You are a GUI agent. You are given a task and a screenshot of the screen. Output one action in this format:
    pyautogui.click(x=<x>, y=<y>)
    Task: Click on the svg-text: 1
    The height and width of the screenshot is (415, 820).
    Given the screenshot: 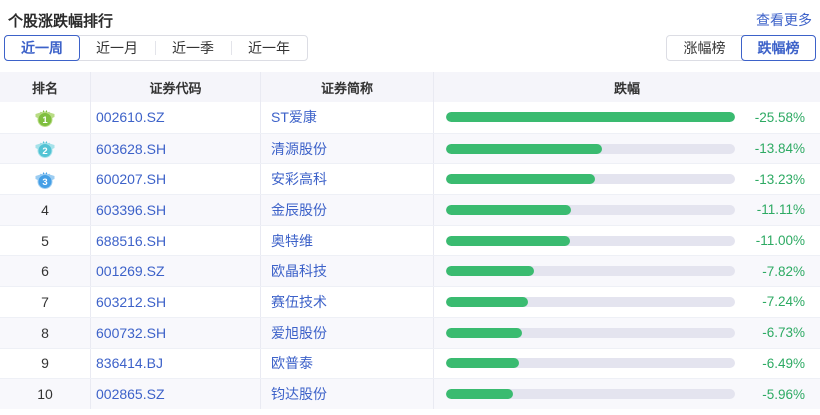 What is the action you would take?
    pyautogui.click(x=45, y=120)
    